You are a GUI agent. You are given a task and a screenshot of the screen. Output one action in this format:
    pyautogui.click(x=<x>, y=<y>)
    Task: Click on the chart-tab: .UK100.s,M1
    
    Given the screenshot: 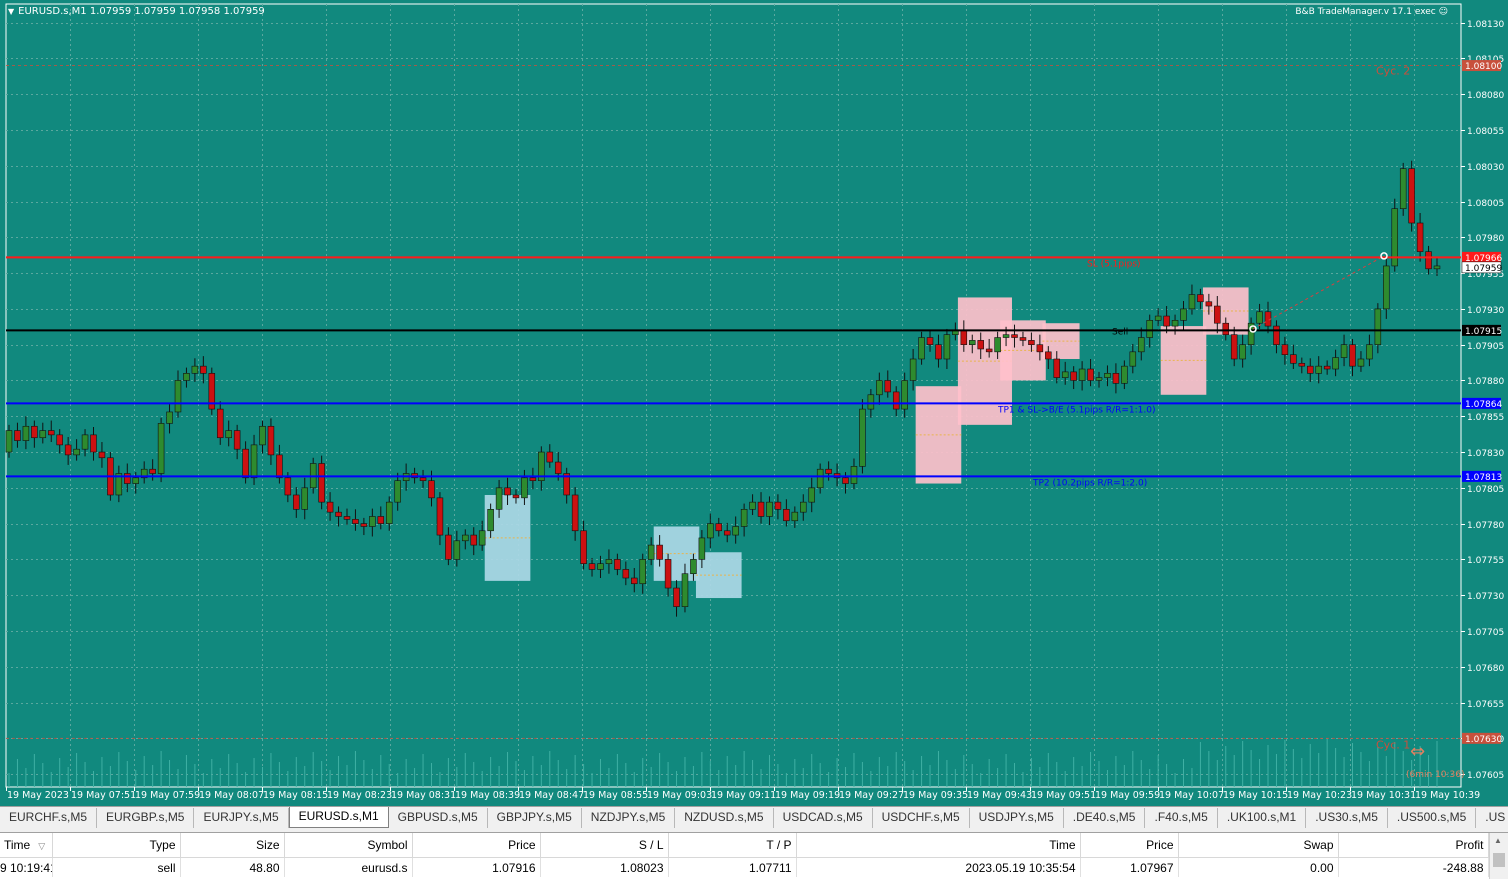 What is the action you would take?
    pyautogui.click(x=1262, y=818)
    